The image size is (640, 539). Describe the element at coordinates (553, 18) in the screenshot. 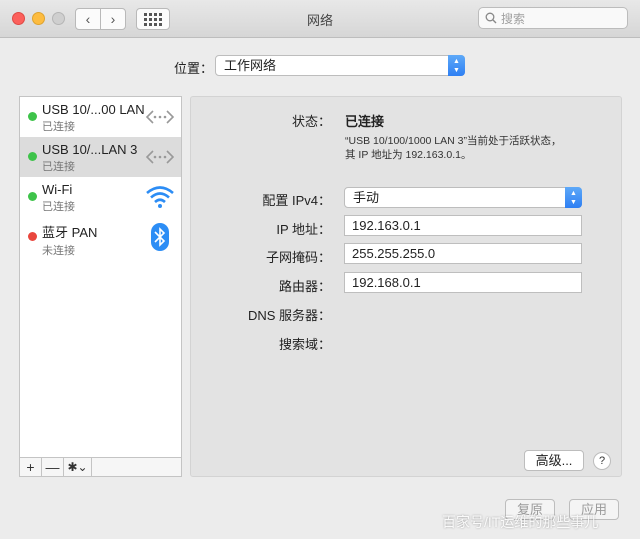

I see `search-field: 搜索` at that location.